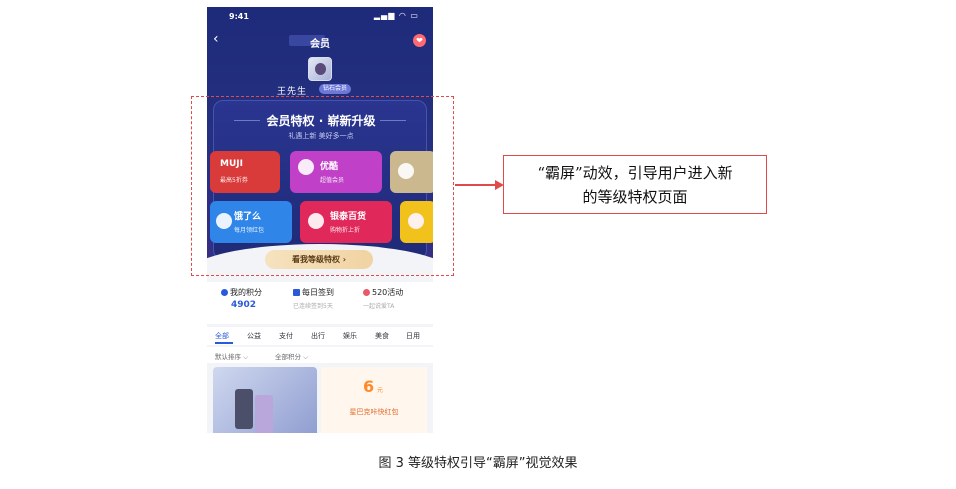 The width and height of the screenshot is (956, 489). I want to click on tab-entertainment: 娱乐, so click(350, 336).